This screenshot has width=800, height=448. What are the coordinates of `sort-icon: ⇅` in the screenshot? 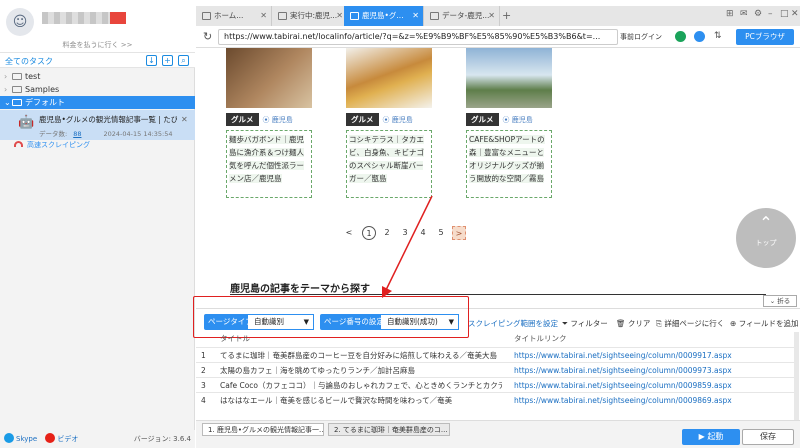 It's located at (718, 36).